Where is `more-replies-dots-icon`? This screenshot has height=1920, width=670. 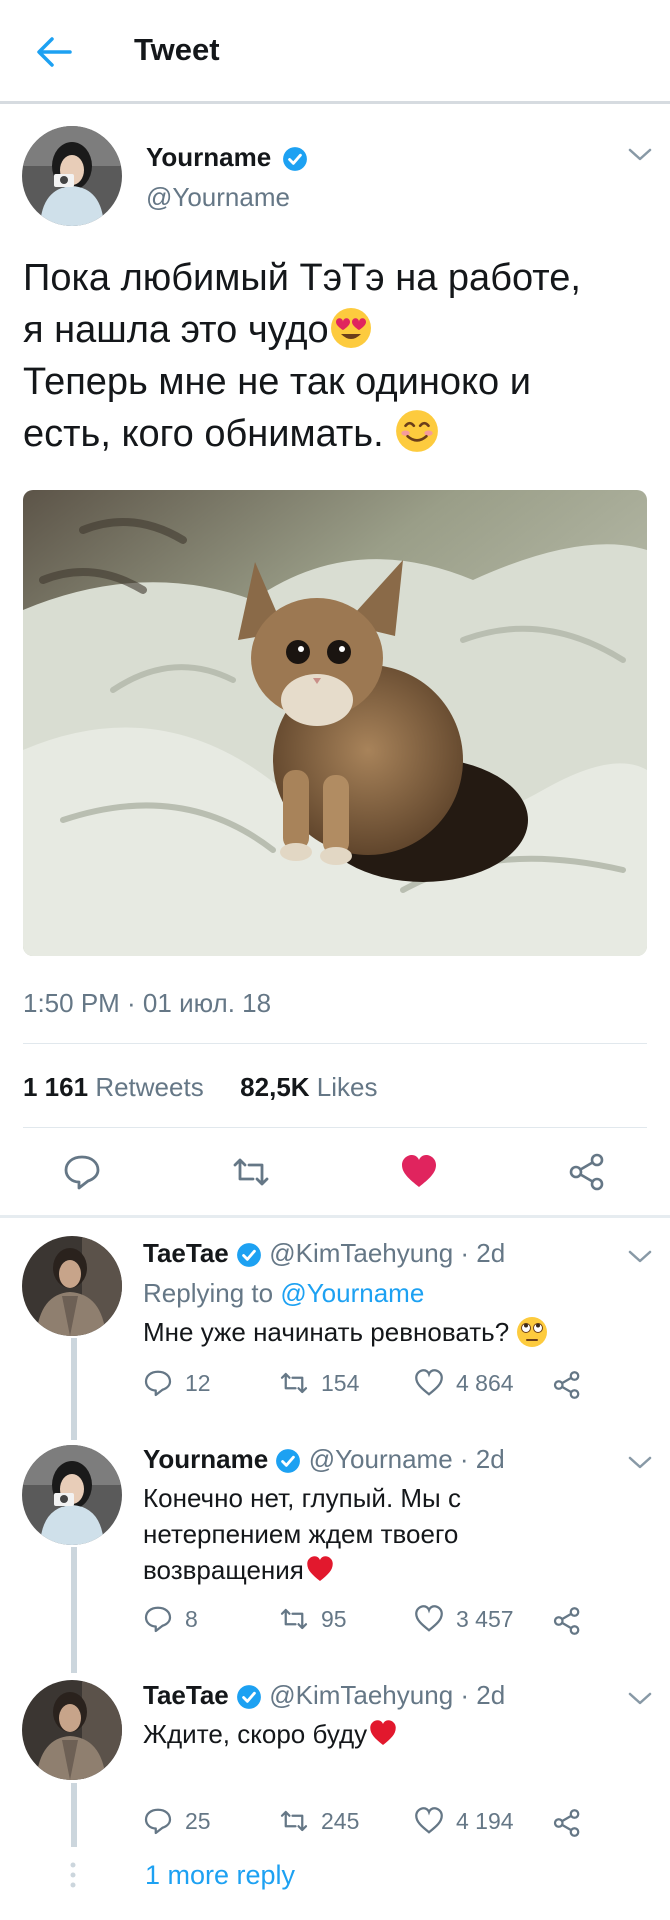
more-replies-dots-icon is located at coordinates (73, 1875).